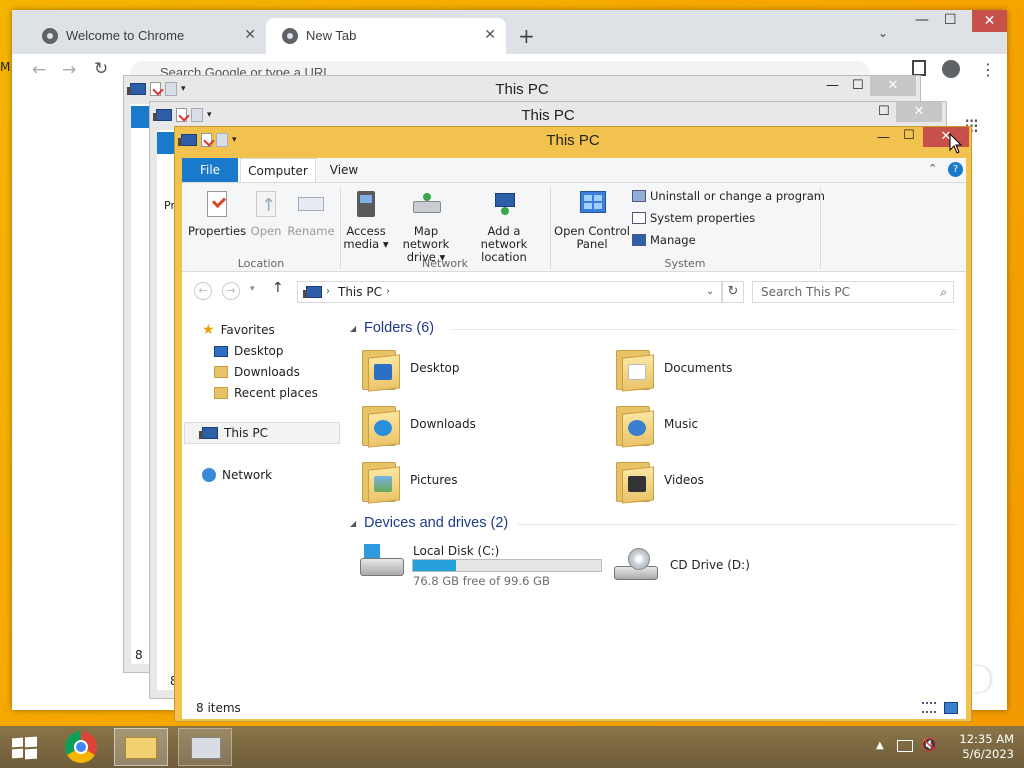  Describe the element at coordinates (883, 33) in the screenshot. I see `tab-search-icon: ⌄` at that location.